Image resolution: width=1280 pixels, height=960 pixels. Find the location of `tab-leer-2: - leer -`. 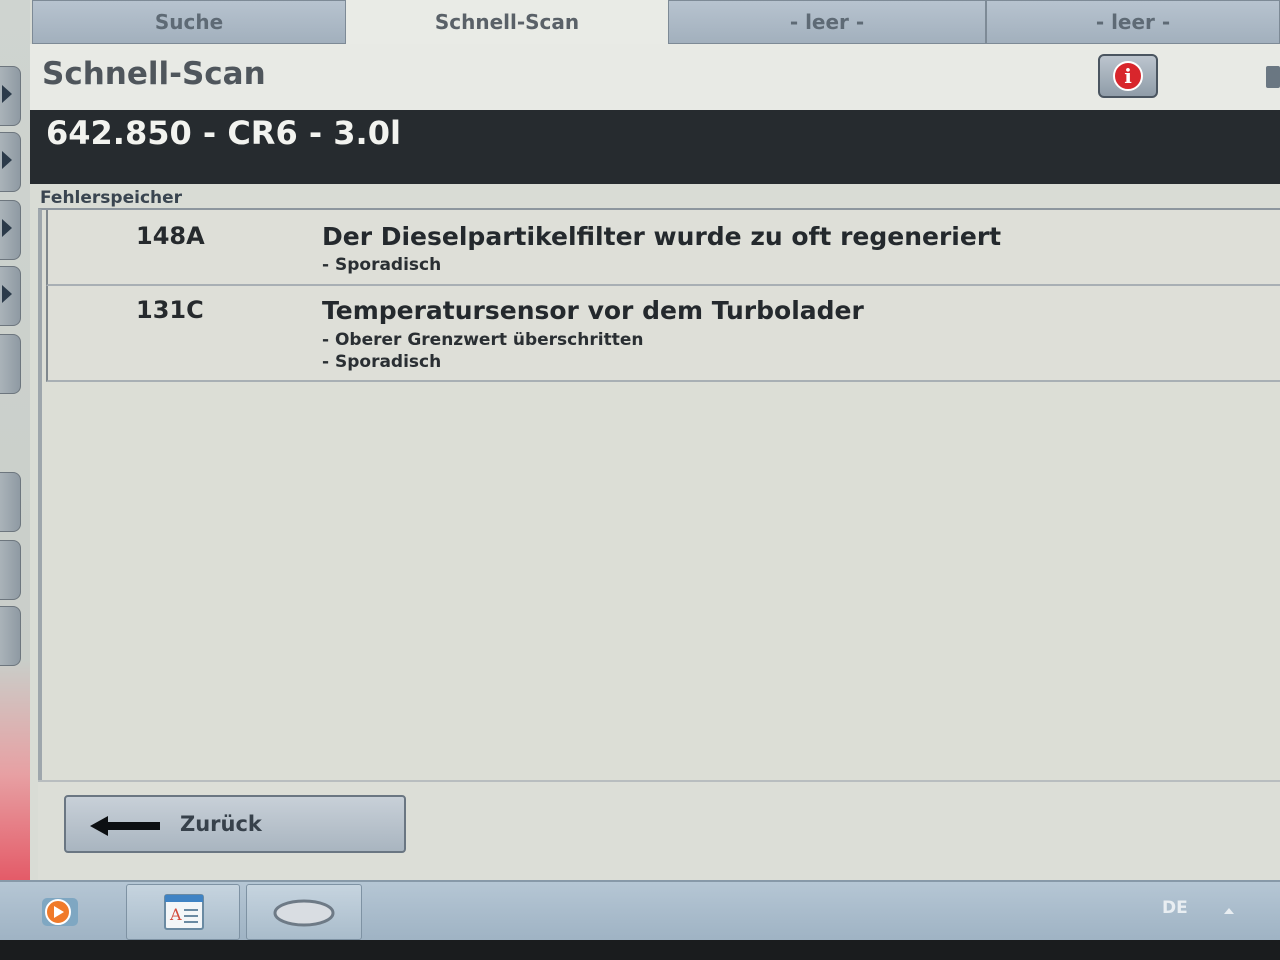

tab-leer-2: - leer - is located at coordinates (1133, 22).